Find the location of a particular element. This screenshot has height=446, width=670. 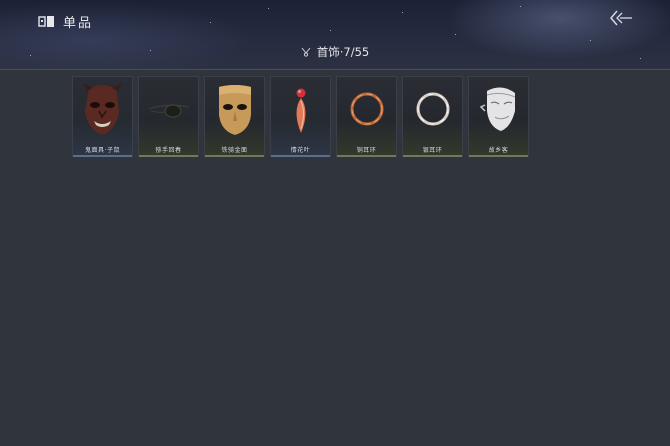

gold-mask-icon is located at coordinates (235, 110).